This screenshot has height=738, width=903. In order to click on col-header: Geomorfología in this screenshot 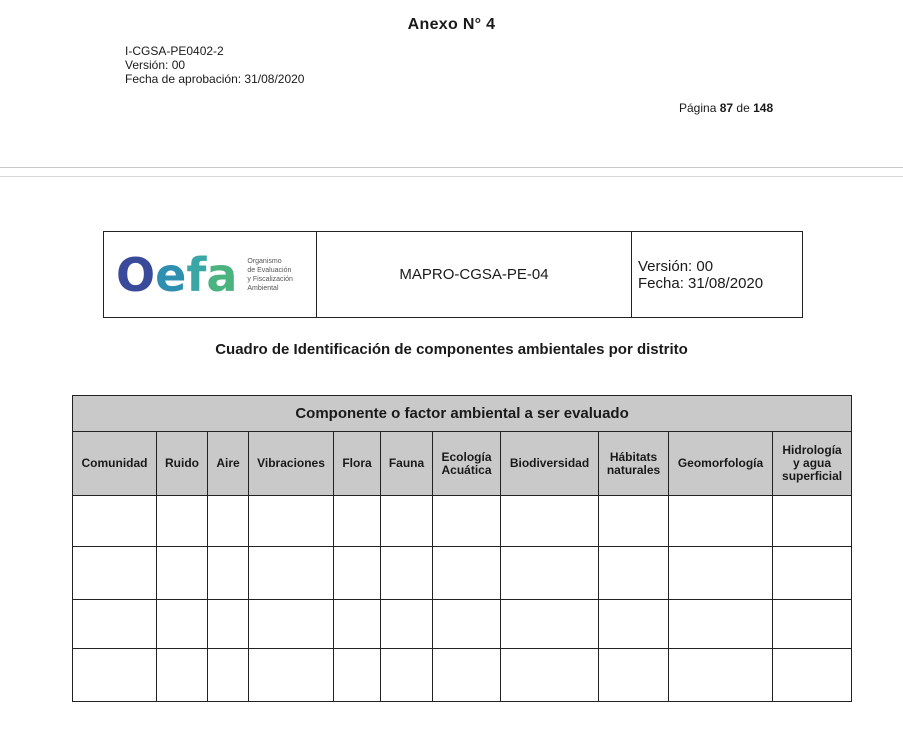, I will do `click(720, 463)`.